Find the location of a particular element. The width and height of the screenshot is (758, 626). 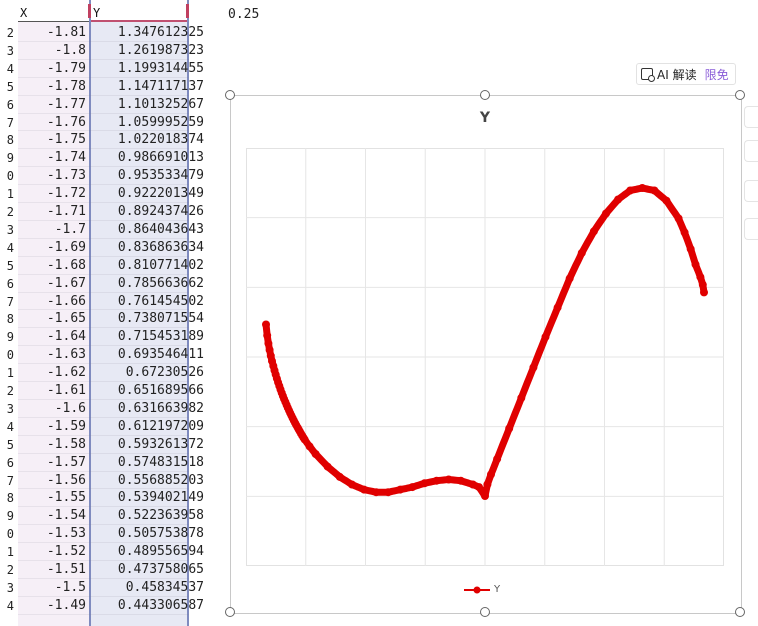

cell-x: -1.58 is located at coordinates (52, 445).